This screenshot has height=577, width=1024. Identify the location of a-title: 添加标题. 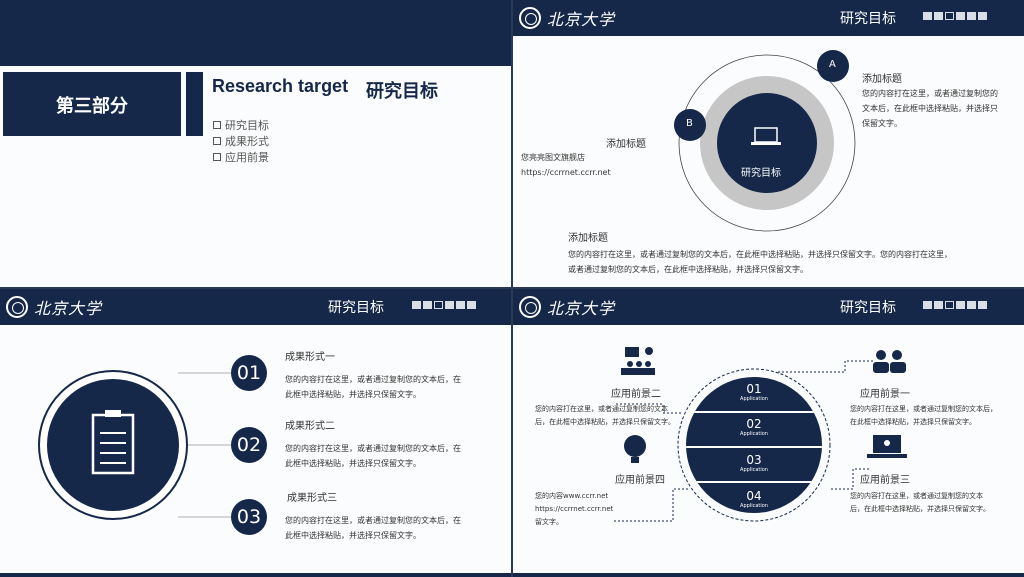
(882, 79).